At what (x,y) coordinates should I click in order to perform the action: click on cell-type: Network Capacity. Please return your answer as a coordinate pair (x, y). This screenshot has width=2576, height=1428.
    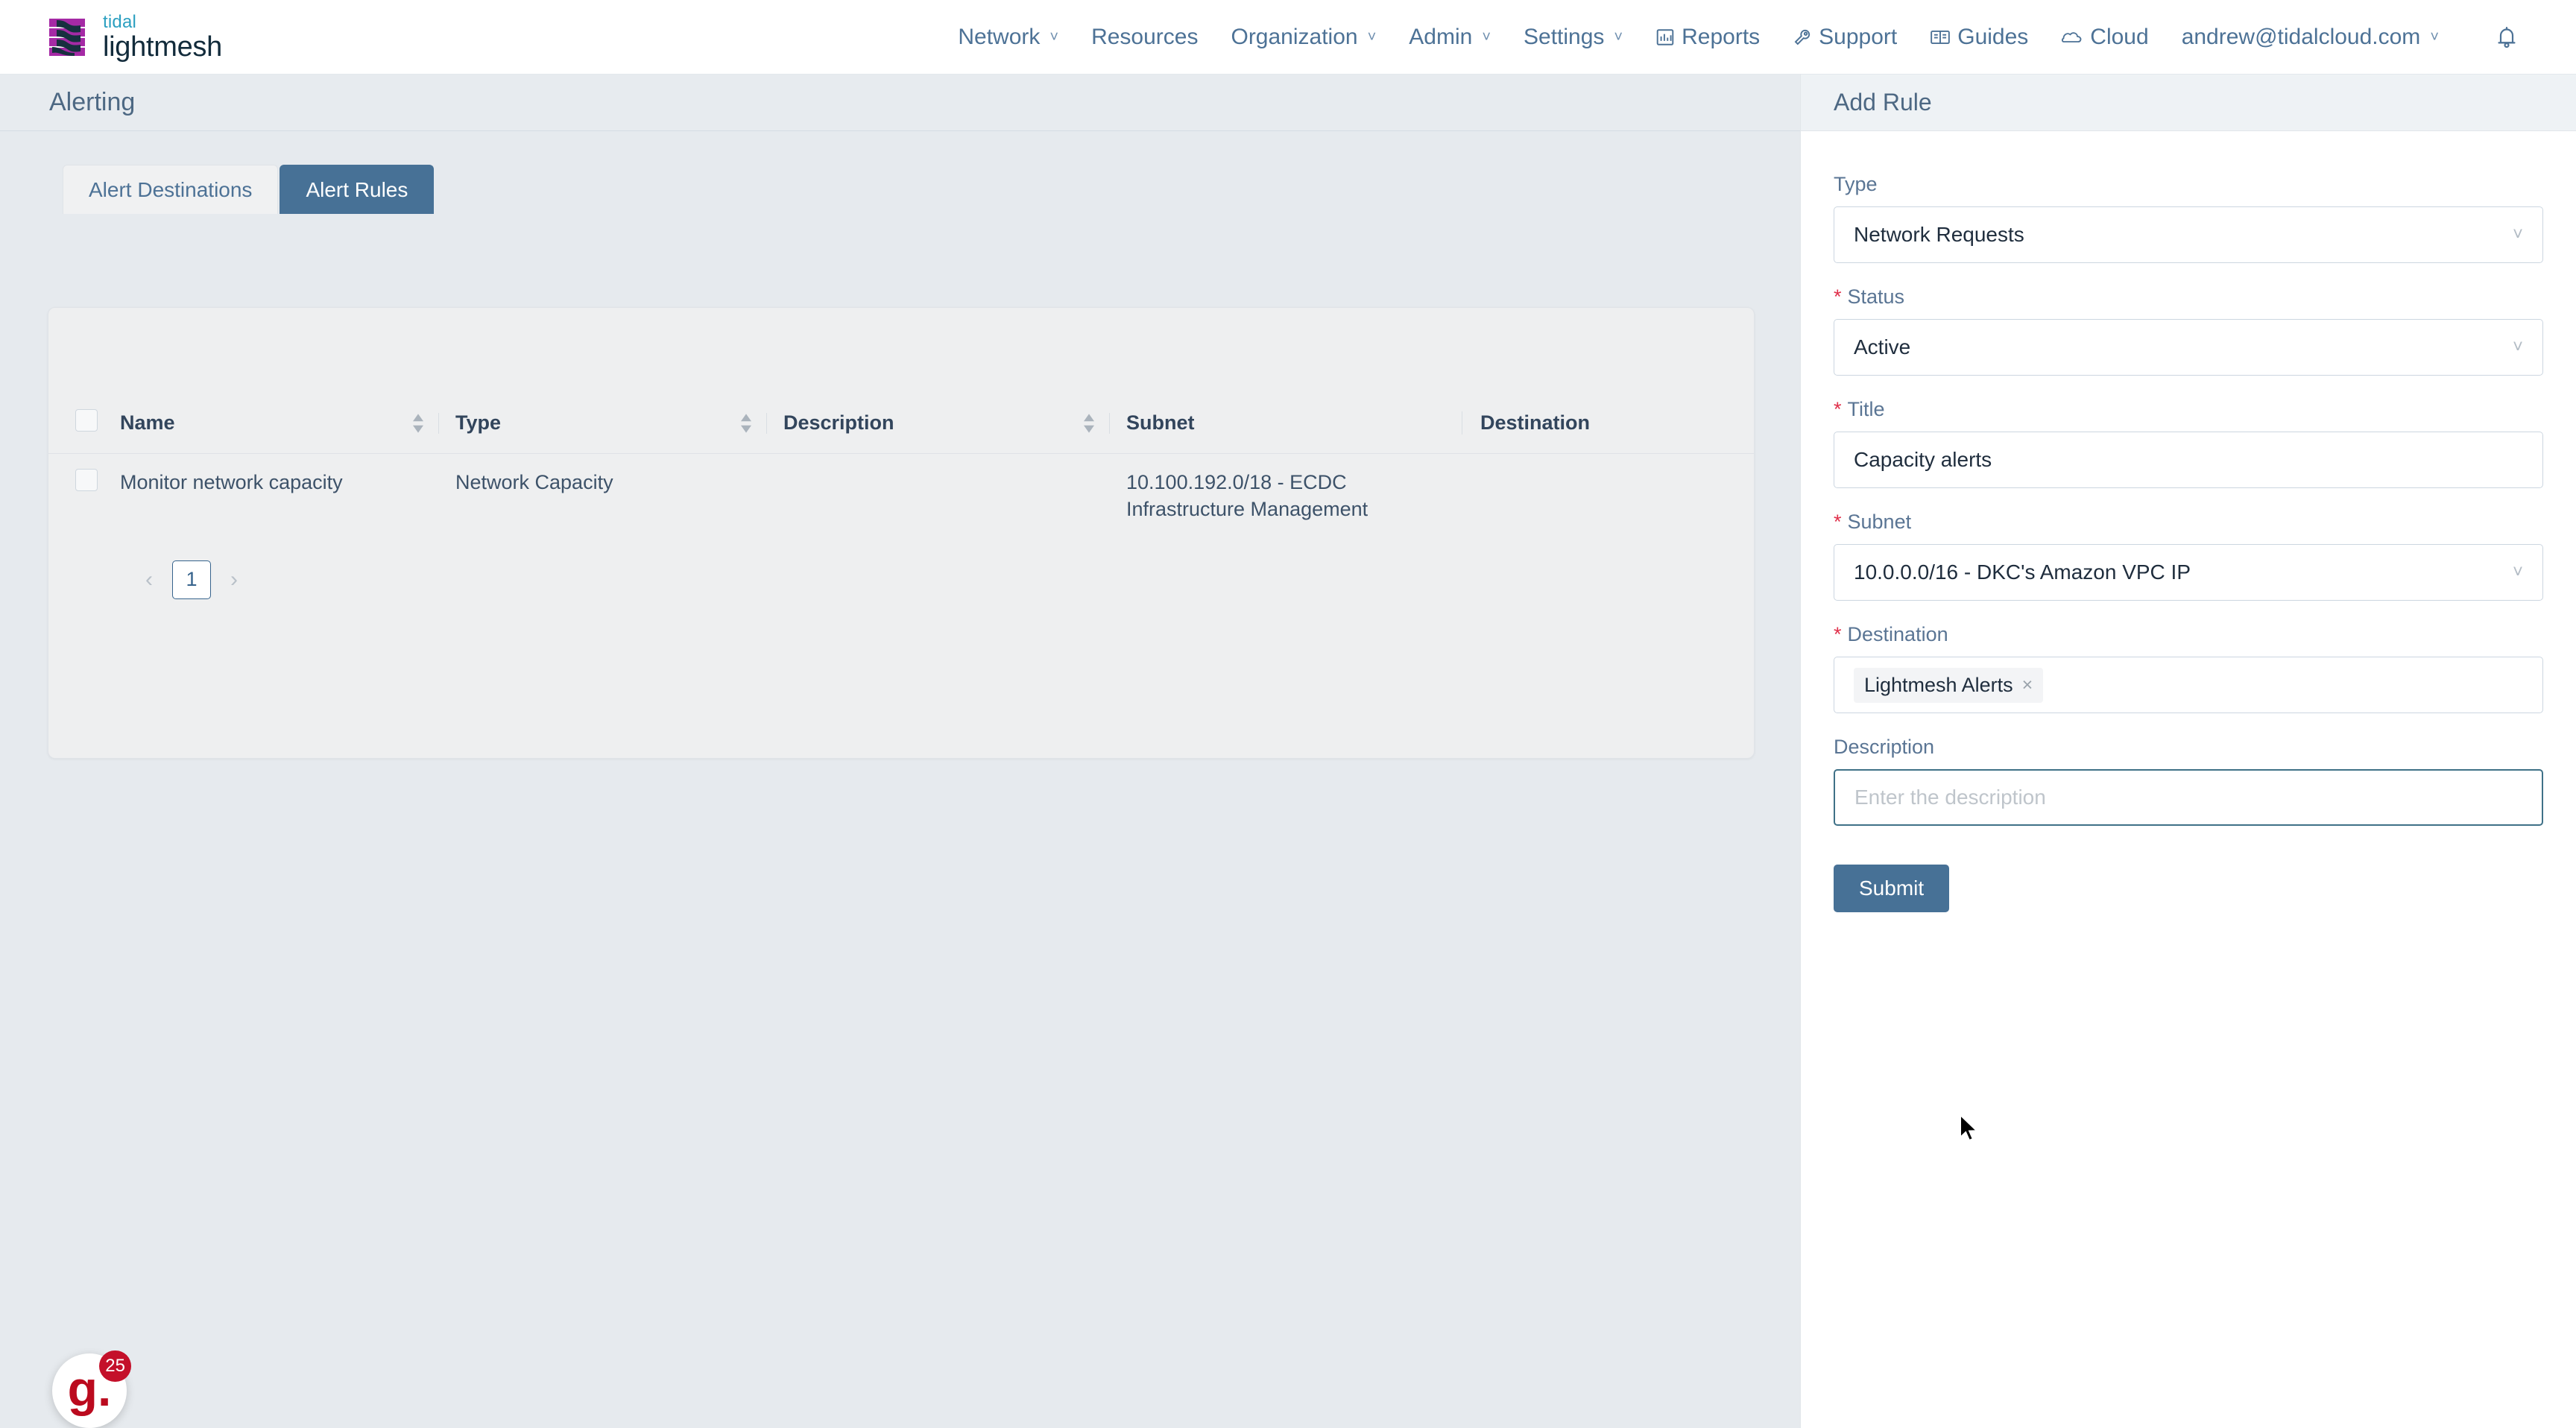
    Looking at the image, I should click on (534, 482).